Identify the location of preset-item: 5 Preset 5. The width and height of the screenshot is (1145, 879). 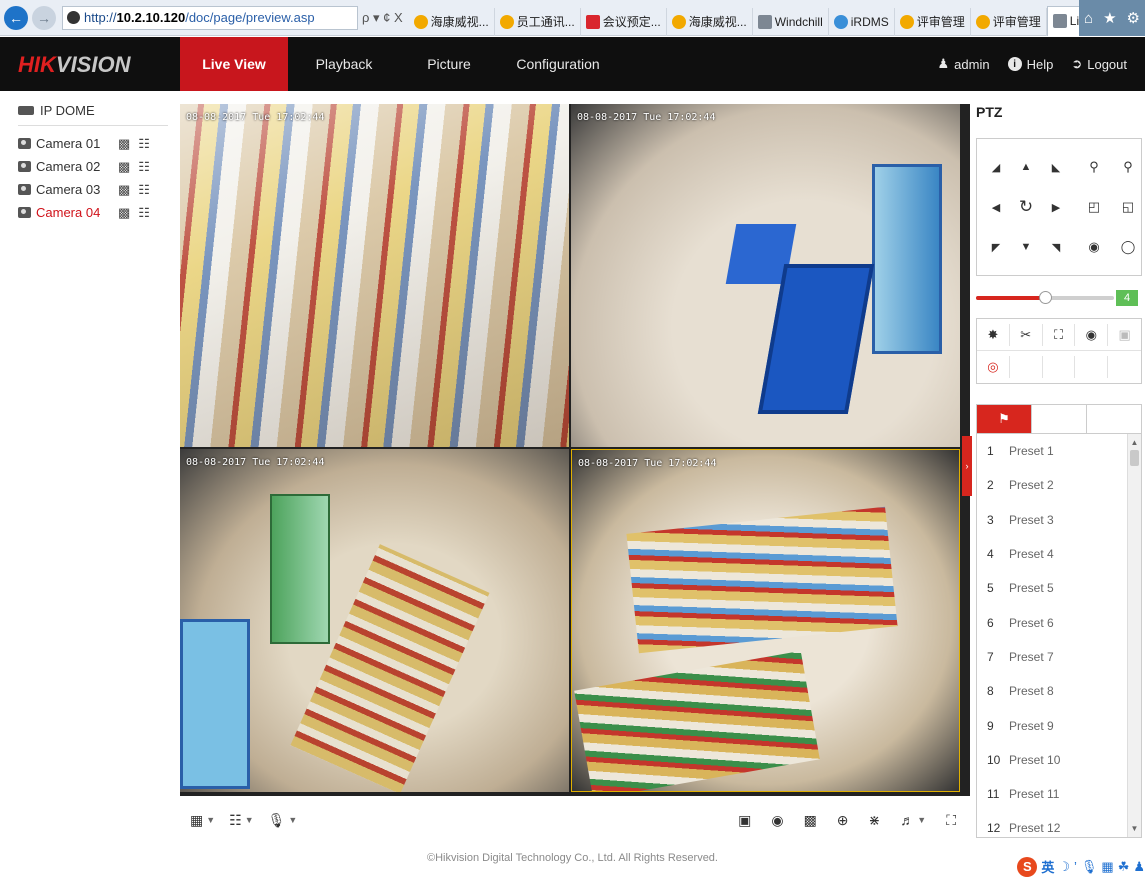
(1059, 588).